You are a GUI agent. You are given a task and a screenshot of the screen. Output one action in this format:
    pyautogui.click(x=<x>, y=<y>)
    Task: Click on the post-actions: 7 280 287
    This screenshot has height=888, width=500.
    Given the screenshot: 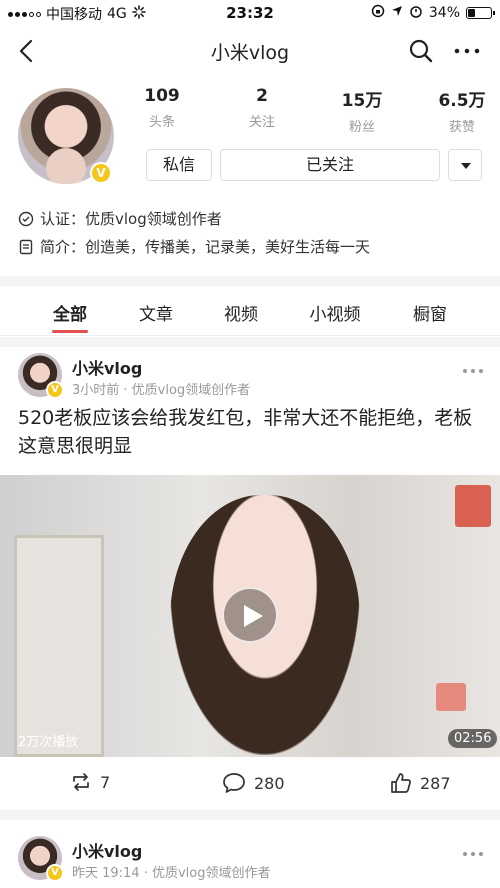 What is the action you would take?
    pyautogui.click(x=250, y=784)
    